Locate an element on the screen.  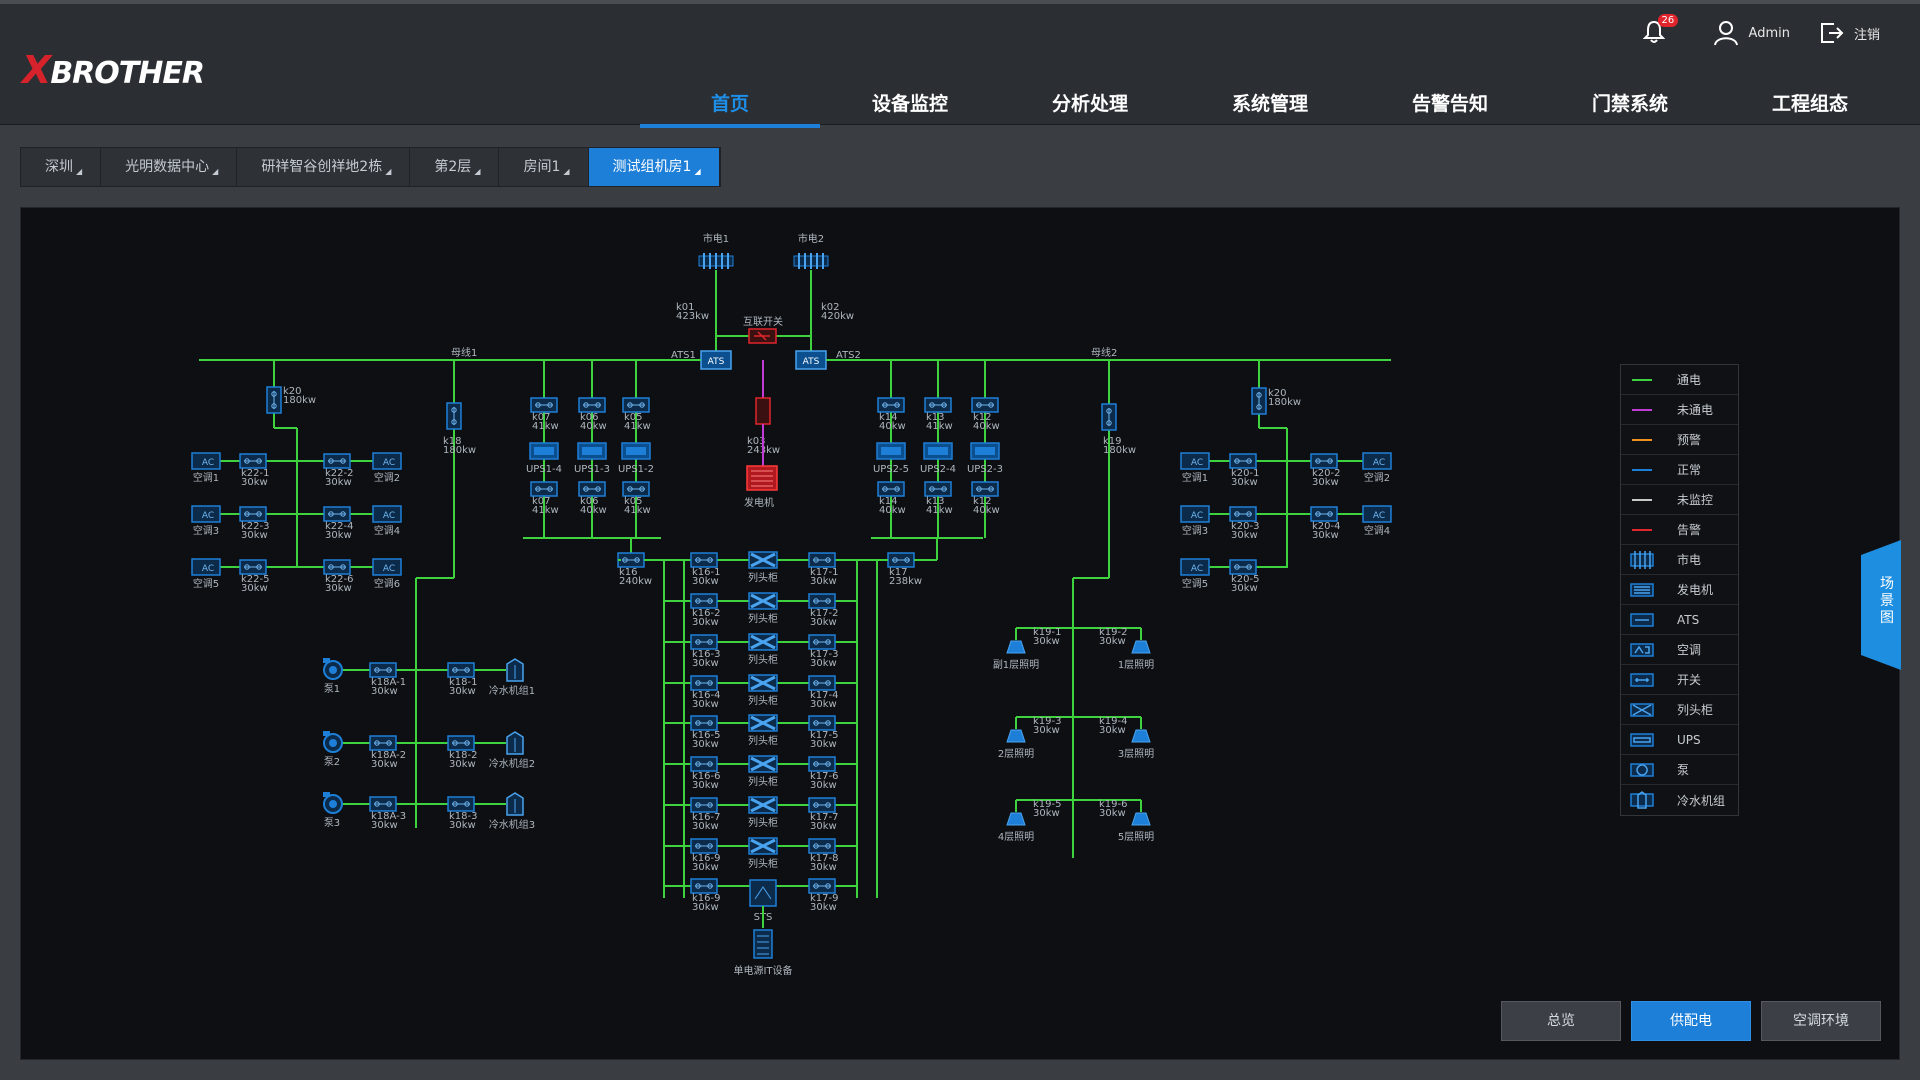
k19-switch-icon is located at coordinates (1109, 417).